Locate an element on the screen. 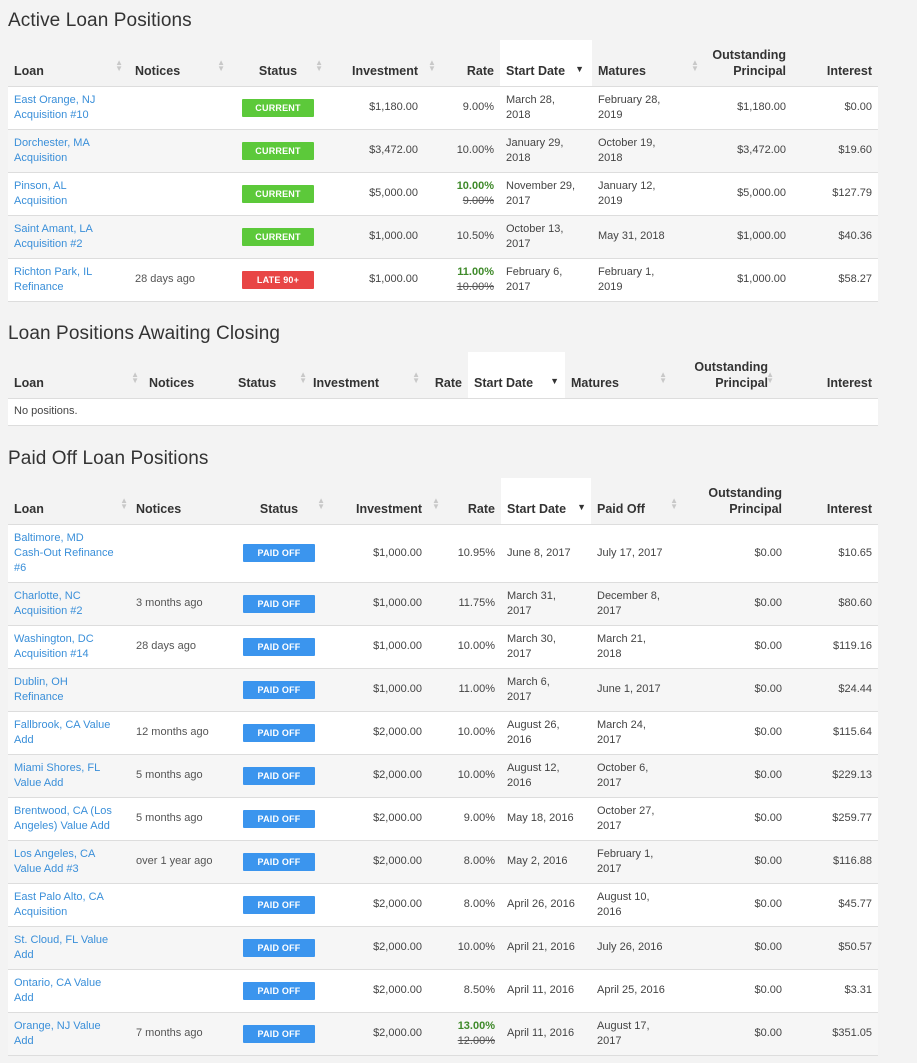  loan-link: Dublin, OH Refinance is located at coordinates (69, 690).